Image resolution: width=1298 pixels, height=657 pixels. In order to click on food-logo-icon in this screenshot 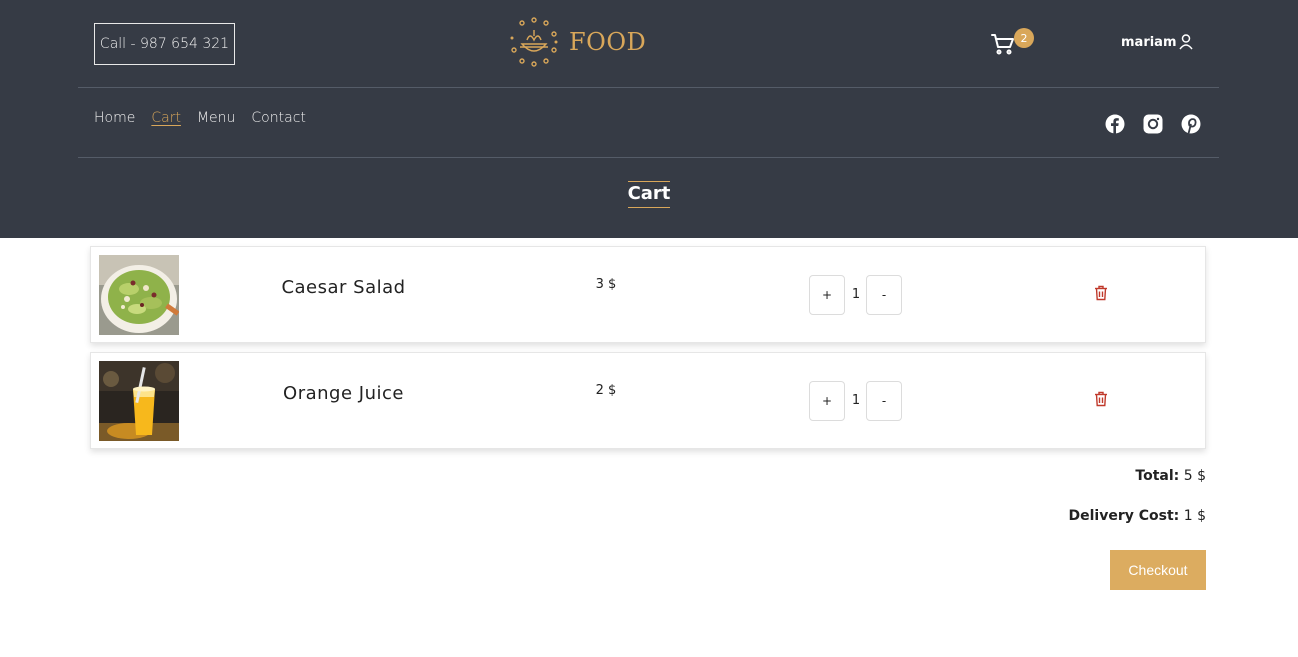, I will do `click(534, 42)`.